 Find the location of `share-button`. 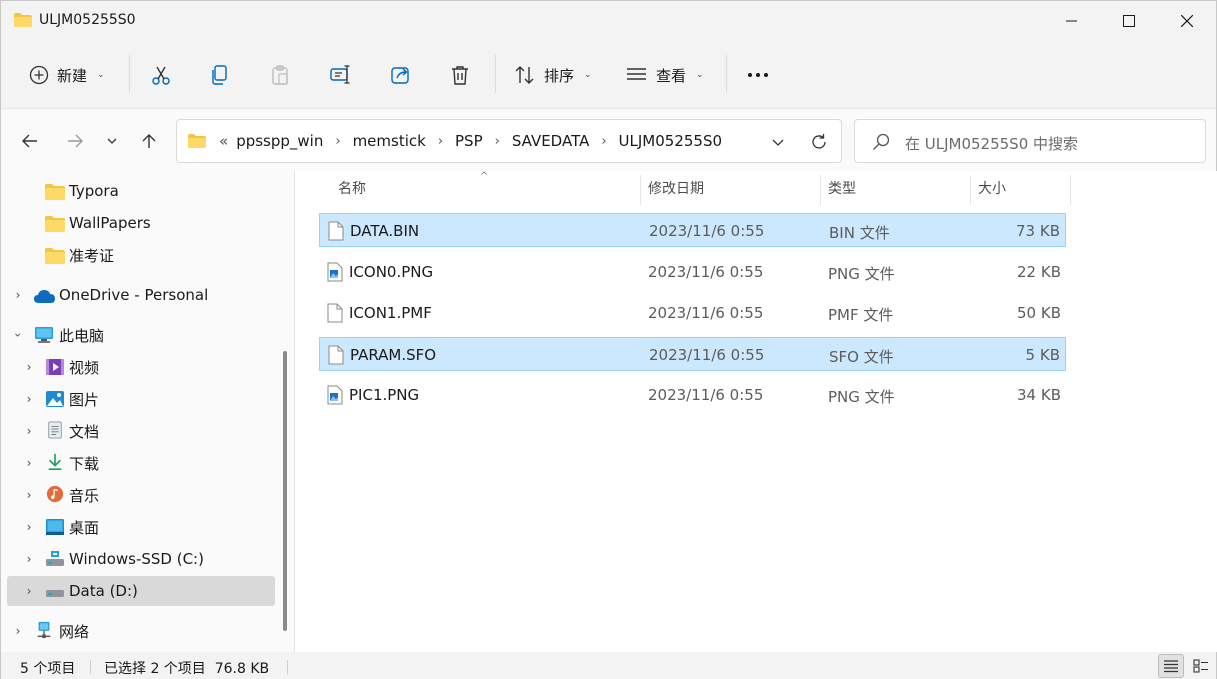

share-button is located at coordinates (401, 75).